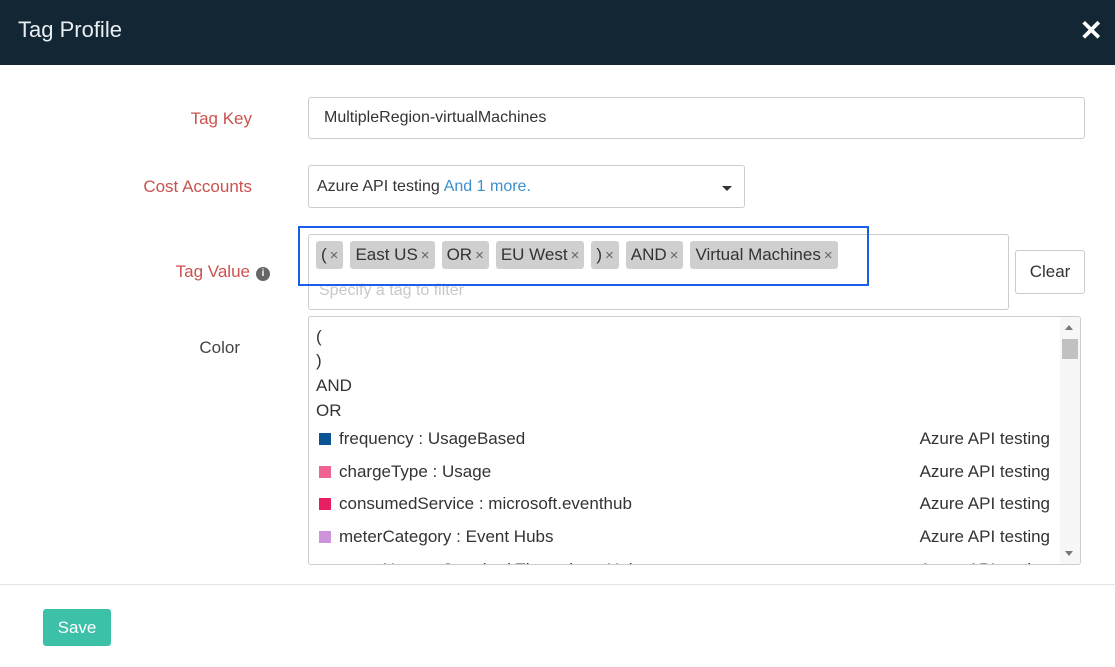 This screenshot has height=667, width=1115. Describe the element at coordinates (485, 504) in the screenshot. I see `tag-name: consumedService : microsoft.eventhub` at that location.